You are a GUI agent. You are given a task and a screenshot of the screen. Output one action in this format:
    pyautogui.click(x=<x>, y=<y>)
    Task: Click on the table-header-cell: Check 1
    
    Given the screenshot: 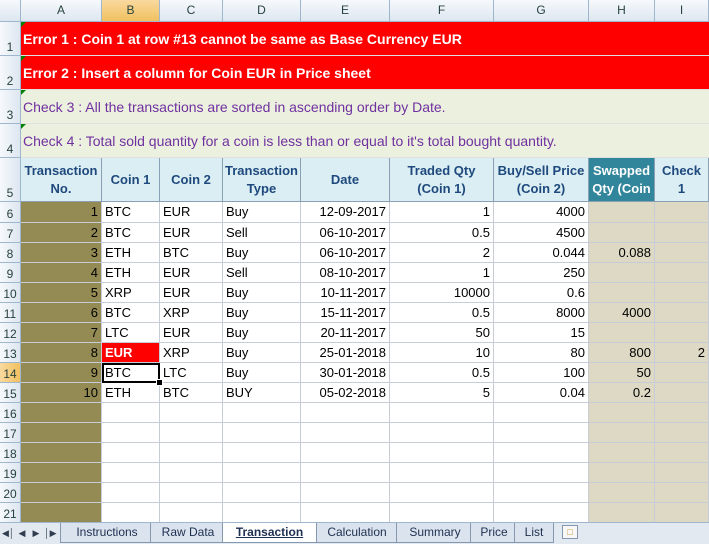 What is the action you would take?
    pyautogui.click(x=682, y=180)
    